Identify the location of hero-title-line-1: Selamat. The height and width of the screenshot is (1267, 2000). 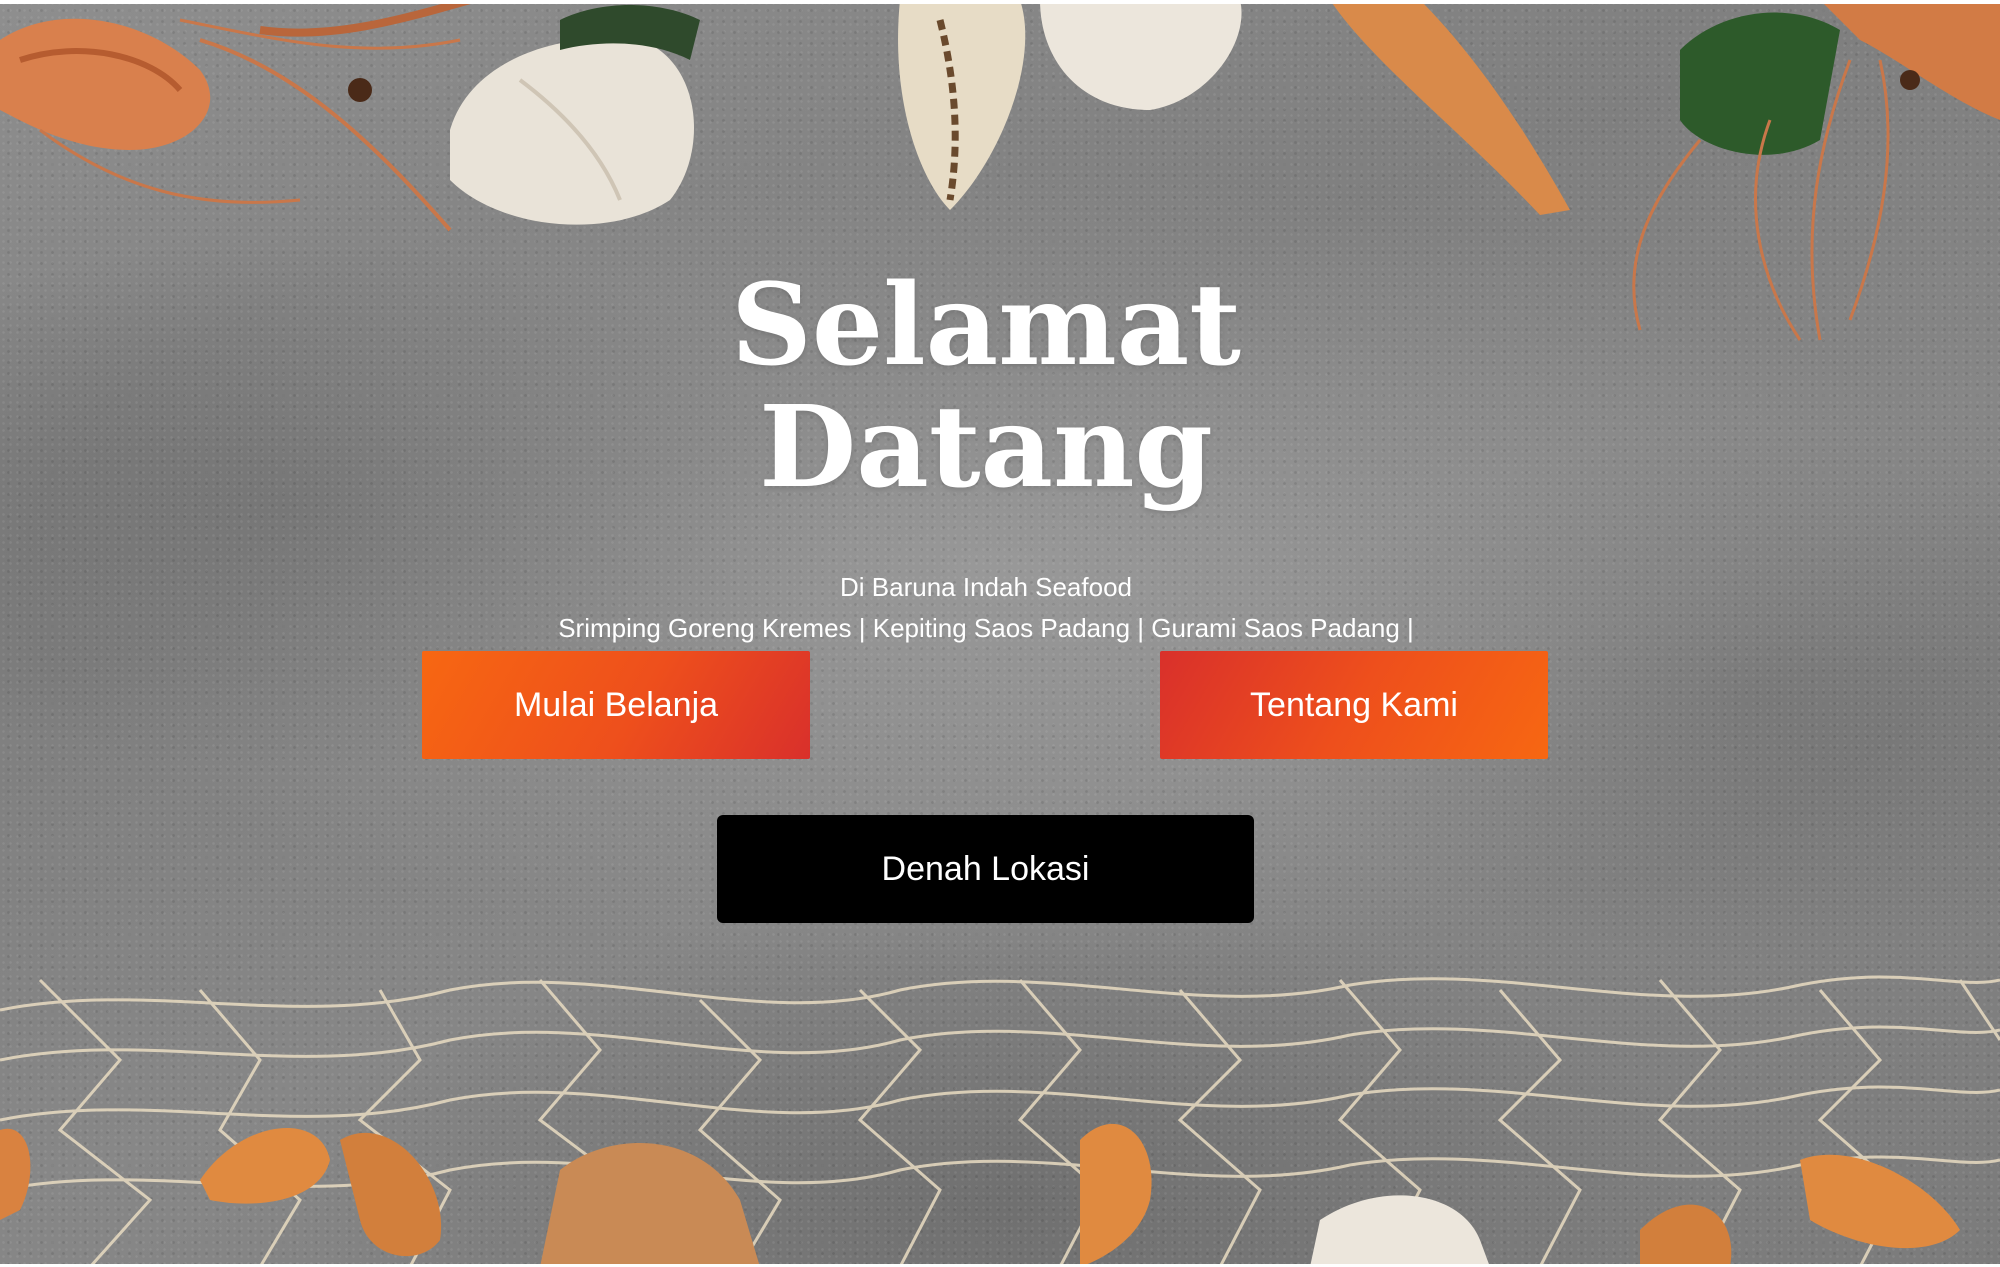
(986, 325).